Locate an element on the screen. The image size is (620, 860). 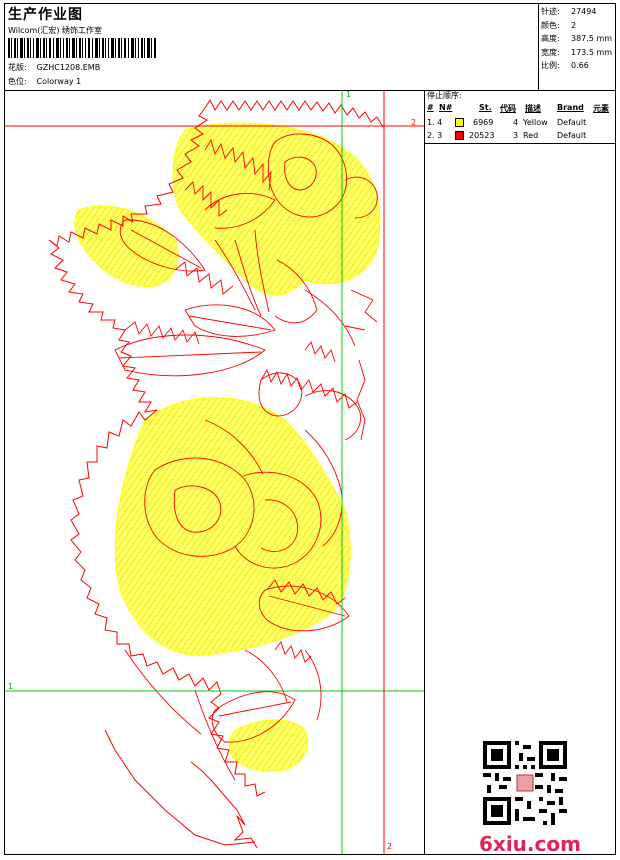
thread-code: 20523 is located at coordinates (482, 135).